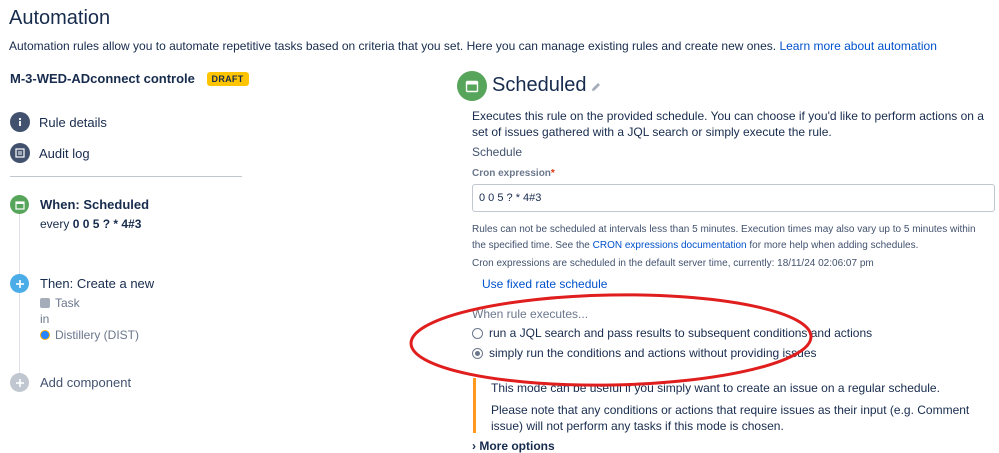 The image size is (999, 453). Describe the element at coordinates (97, 283) in the screenshot. I see `action-title: Then: Create a new` at that location.